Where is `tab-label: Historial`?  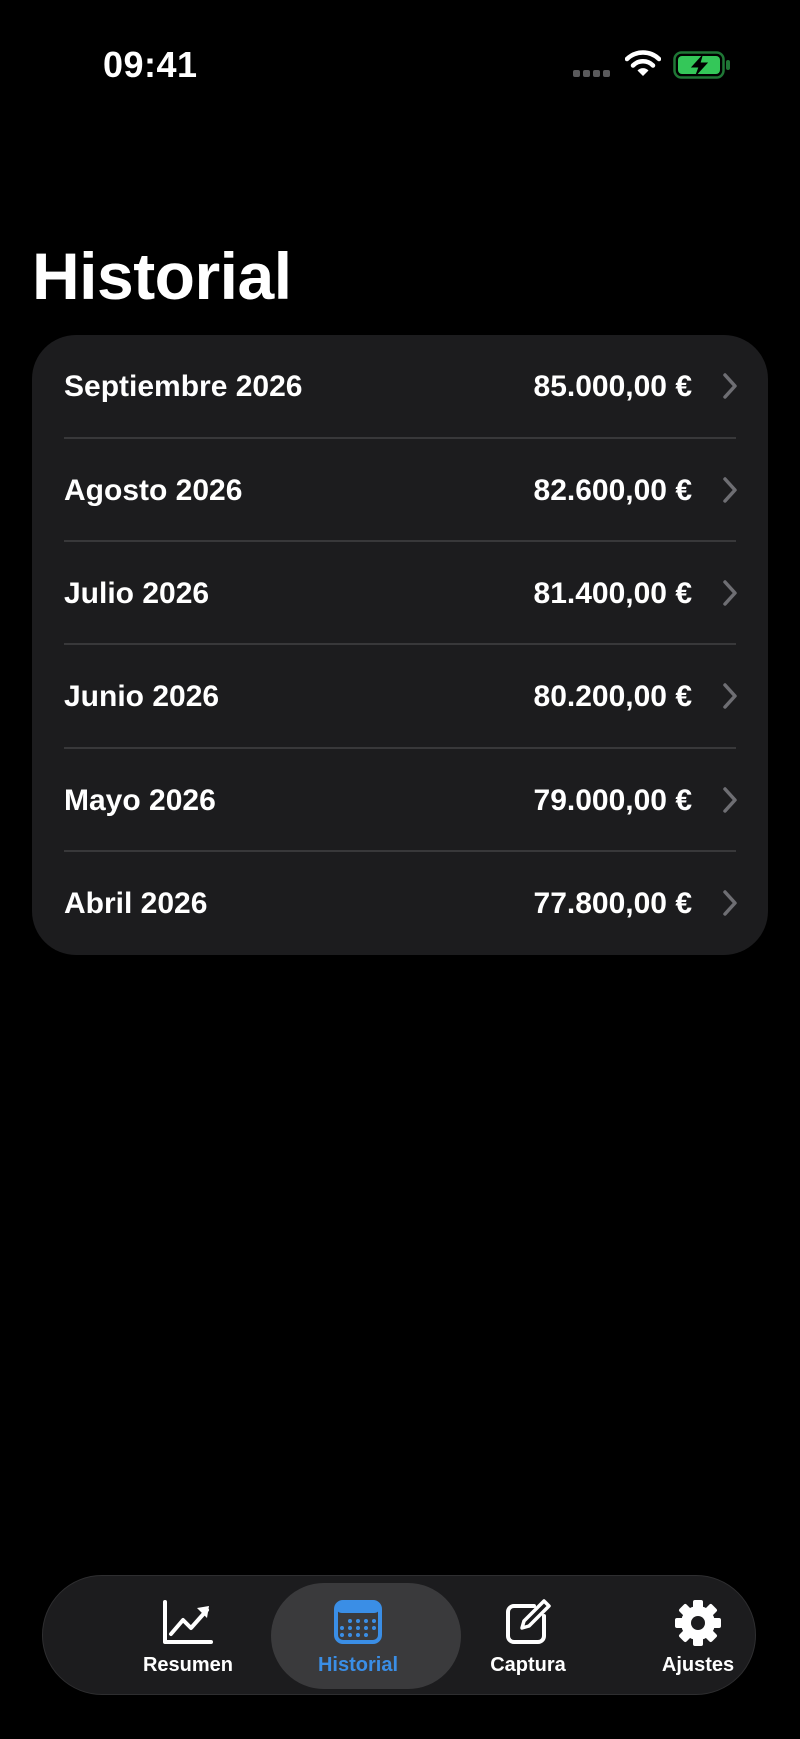 tab-label: Historial is located at coordinates (358, 1665).